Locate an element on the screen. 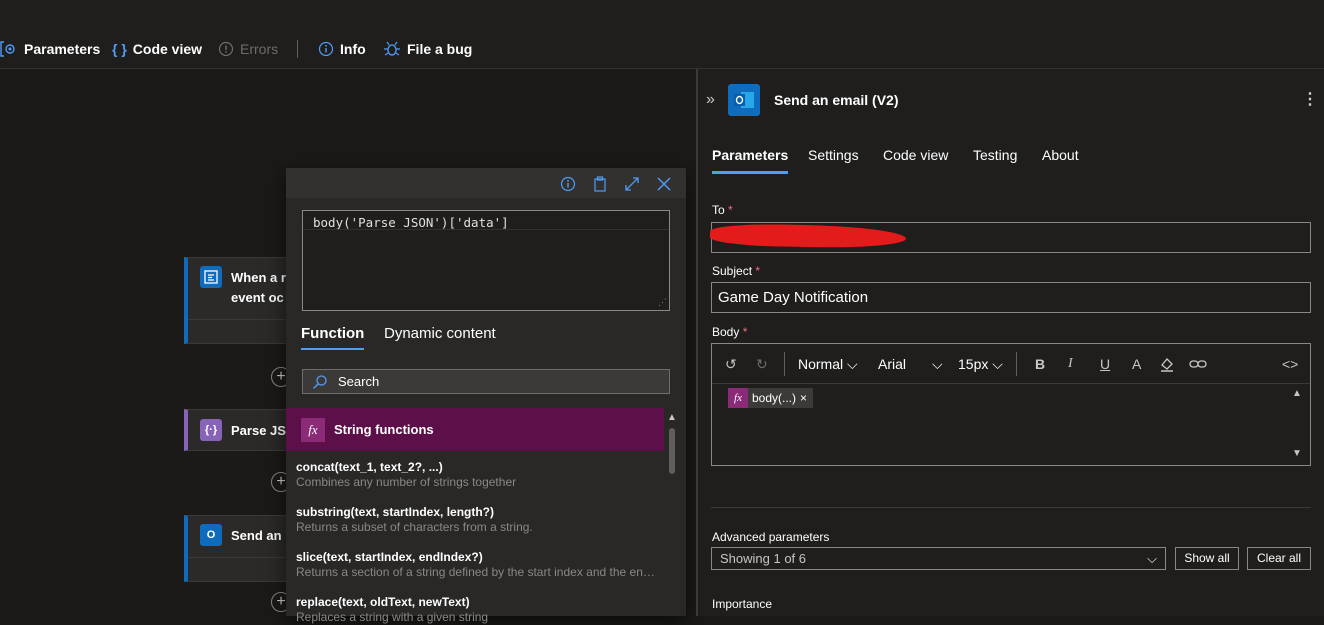 The height and width of the screenshot is (625, 1324). file-bug-button: File a bug is located at coordinates (427, 49).